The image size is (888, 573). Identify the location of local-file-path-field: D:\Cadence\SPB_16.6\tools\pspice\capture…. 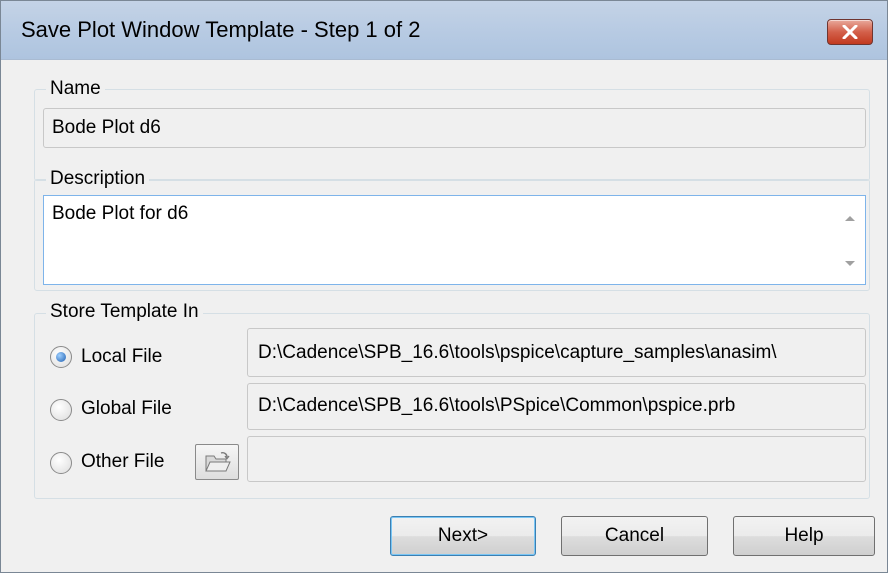
(556, 352).